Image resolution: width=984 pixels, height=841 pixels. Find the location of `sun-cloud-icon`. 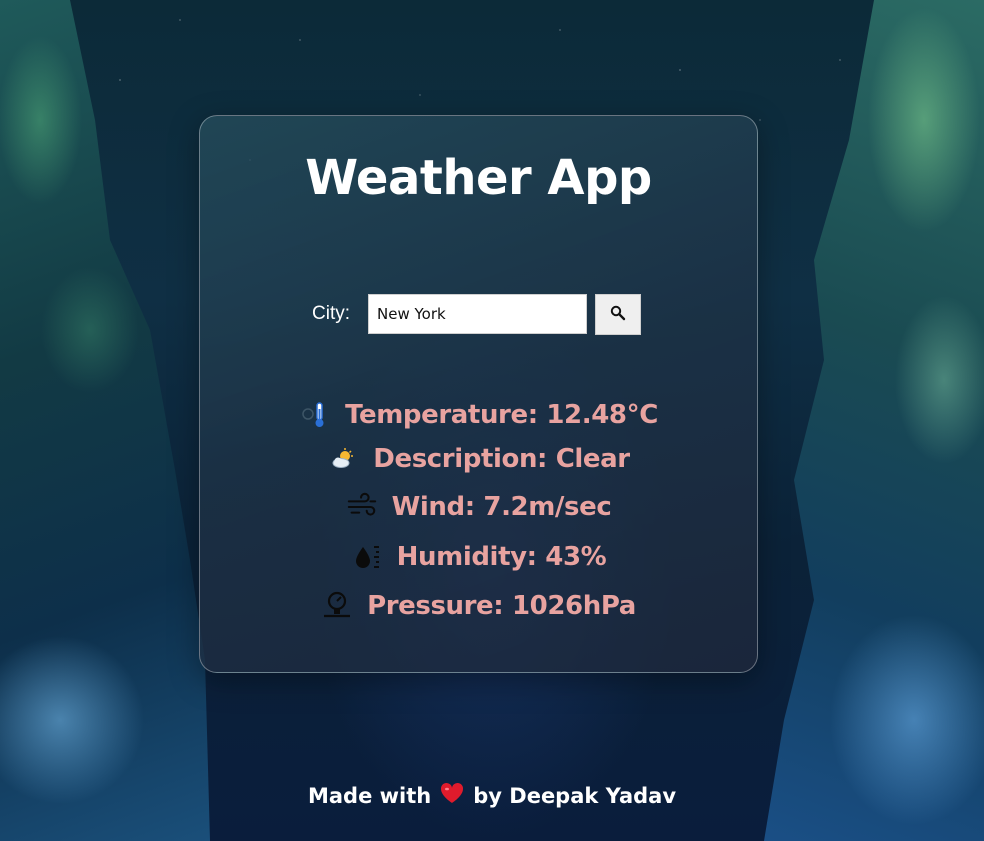

sun-cloud-icon is located at coordinates (343, 459).